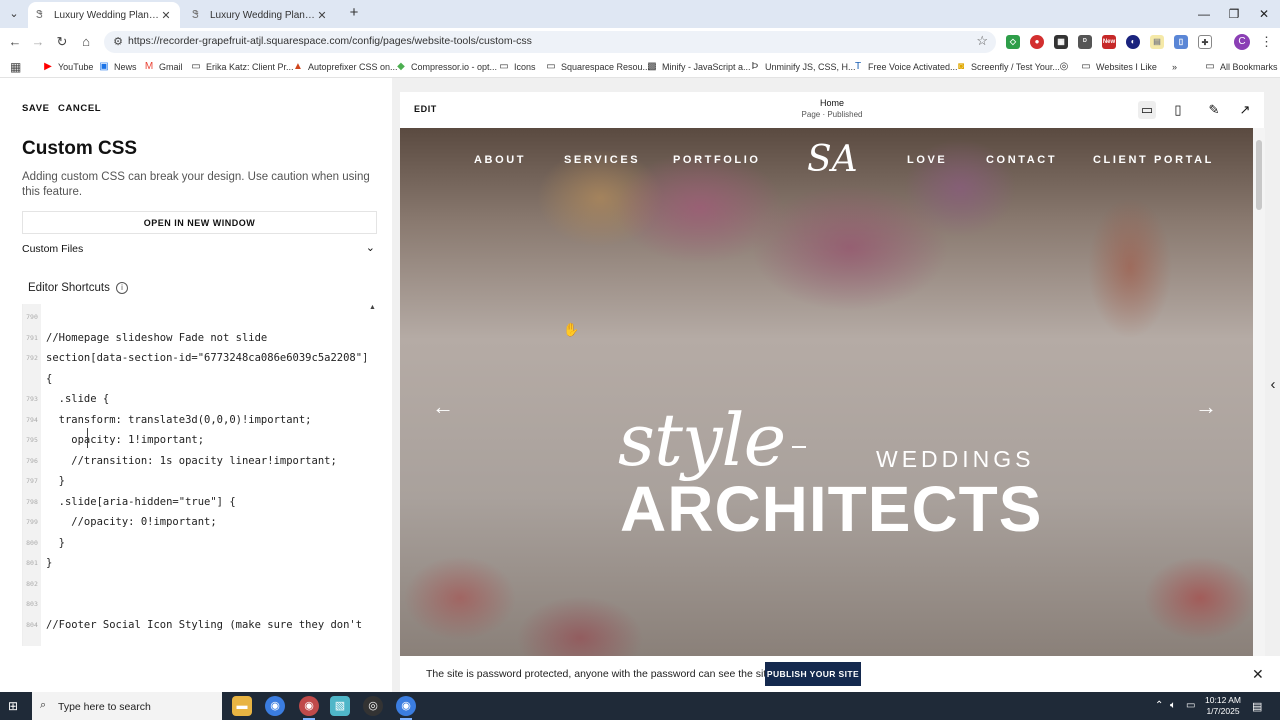  What do you see at coordinates (1013, 42) in the screenshot?
I see `extension-green-icon: ◇` at bounding box center [1013, 42].